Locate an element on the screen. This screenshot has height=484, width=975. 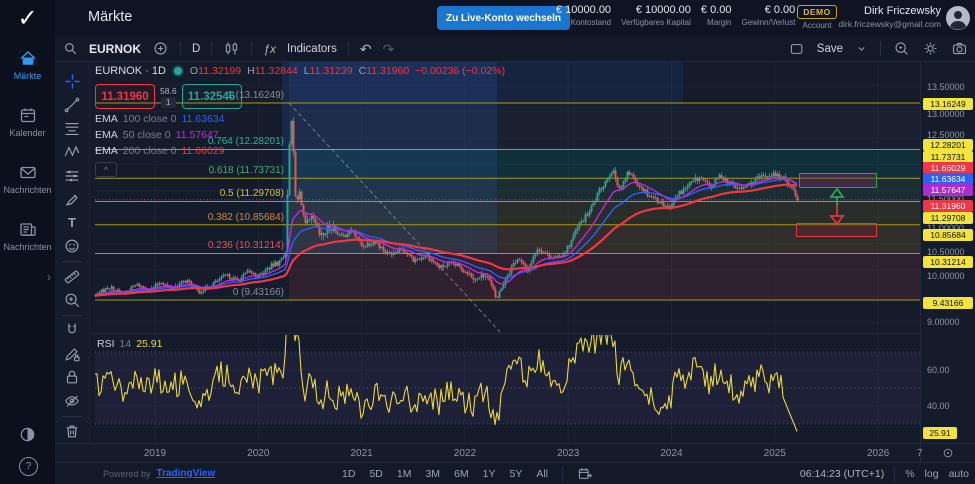
xabcd-pattern-tool is located at coordinates (72, 151).